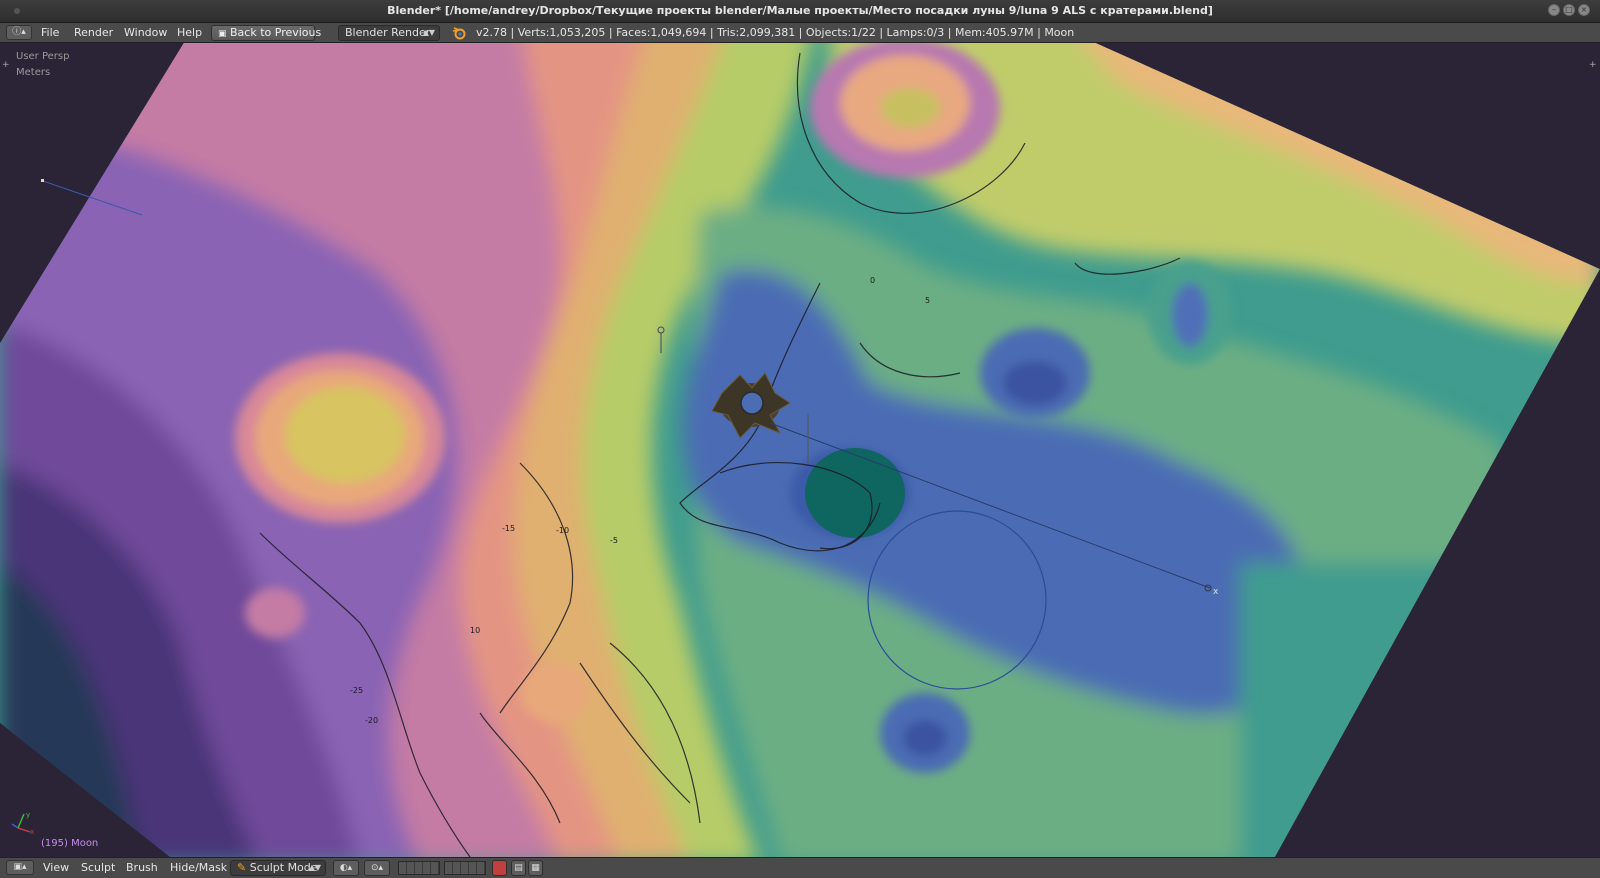  What do you see at coordinates (142, 867) in the screenshot?
I see `menu-brush: Brush` at bounding box center [142, 867].